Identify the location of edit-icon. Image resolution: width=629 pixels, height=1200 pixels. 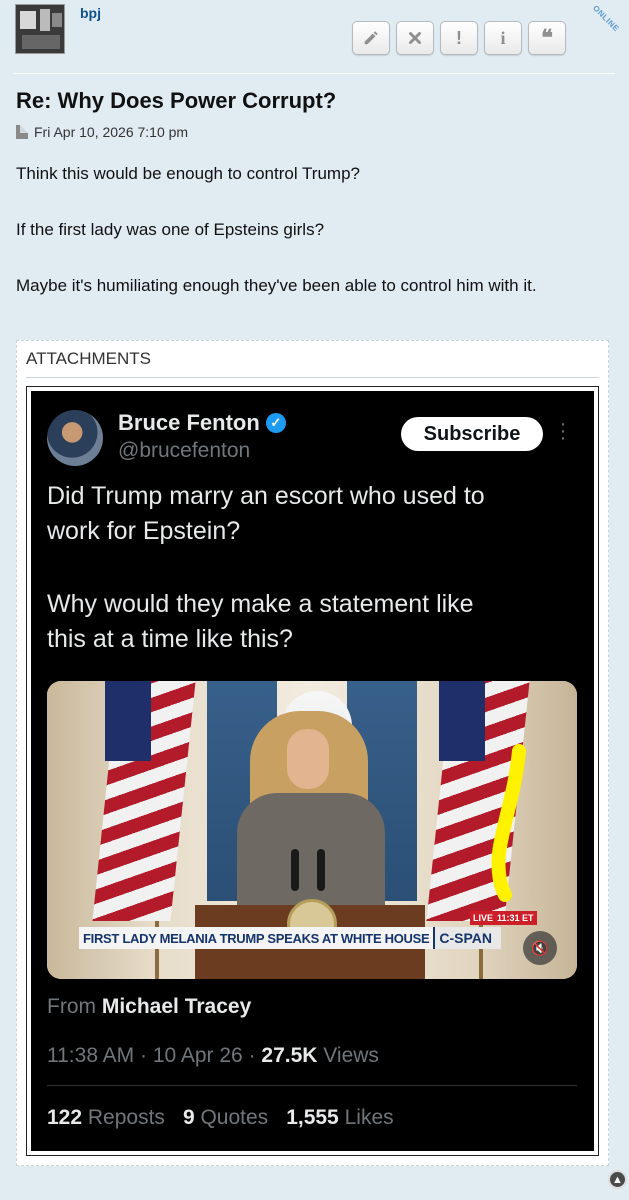
(371, 38).